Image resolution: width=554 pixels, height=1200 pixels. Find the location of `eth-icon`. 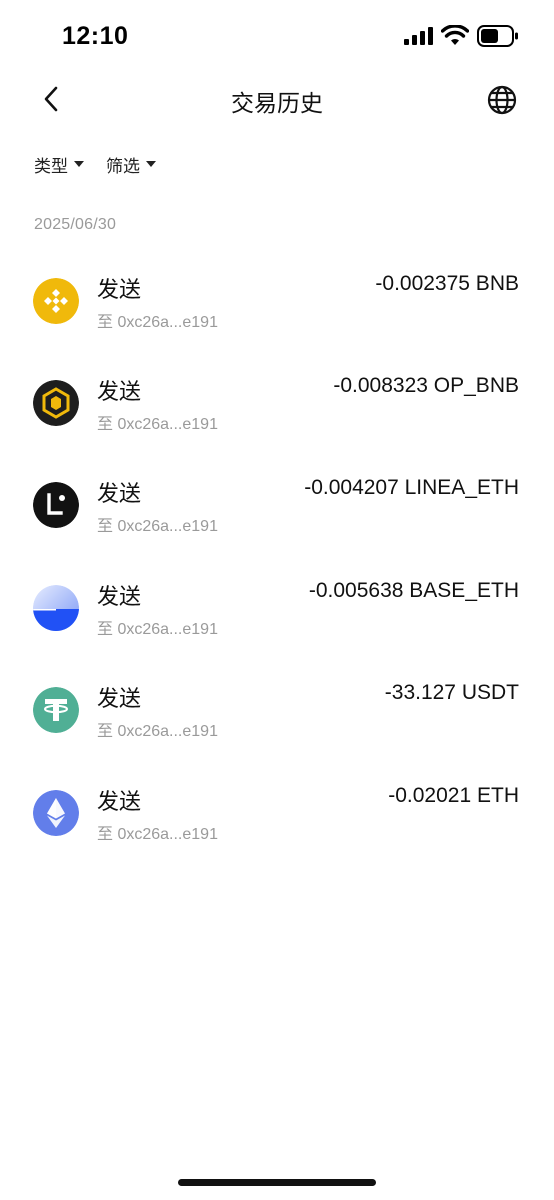

eth-icon is located at coordinates (56, 813).